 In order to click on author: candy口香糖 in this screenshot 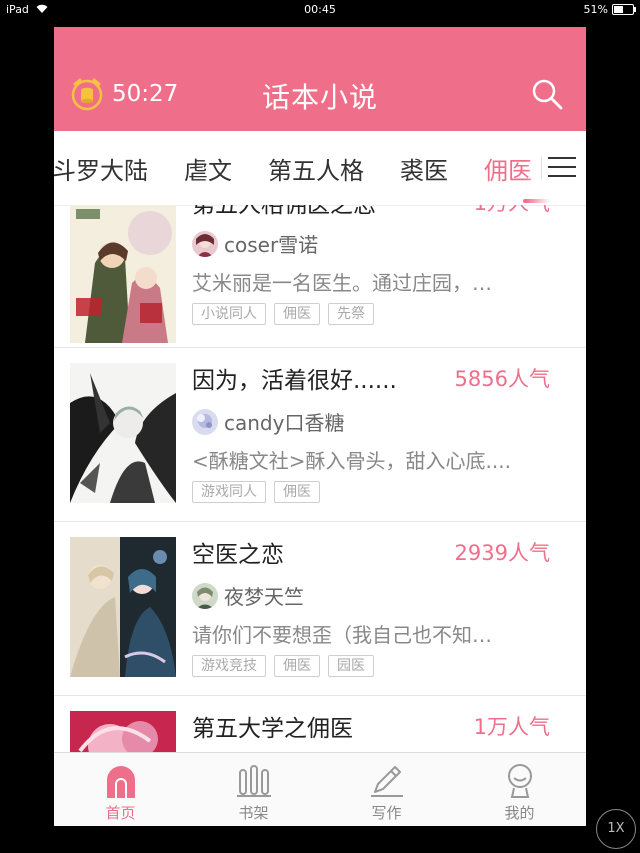, I will do `click(268, 421)`.